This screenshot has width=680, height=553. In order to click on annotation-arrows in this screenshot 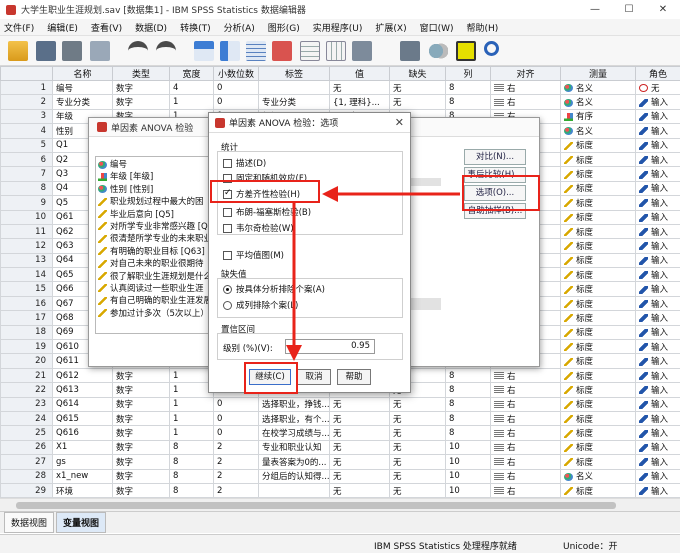, I will do `click(373, 273)`.